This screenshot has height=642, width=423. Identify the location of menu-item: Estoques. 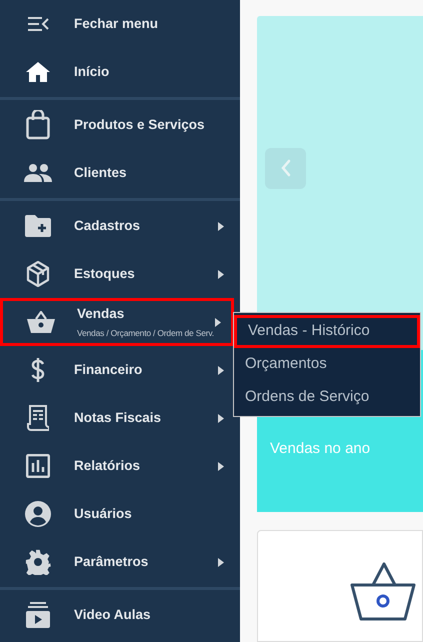
(117, 274).